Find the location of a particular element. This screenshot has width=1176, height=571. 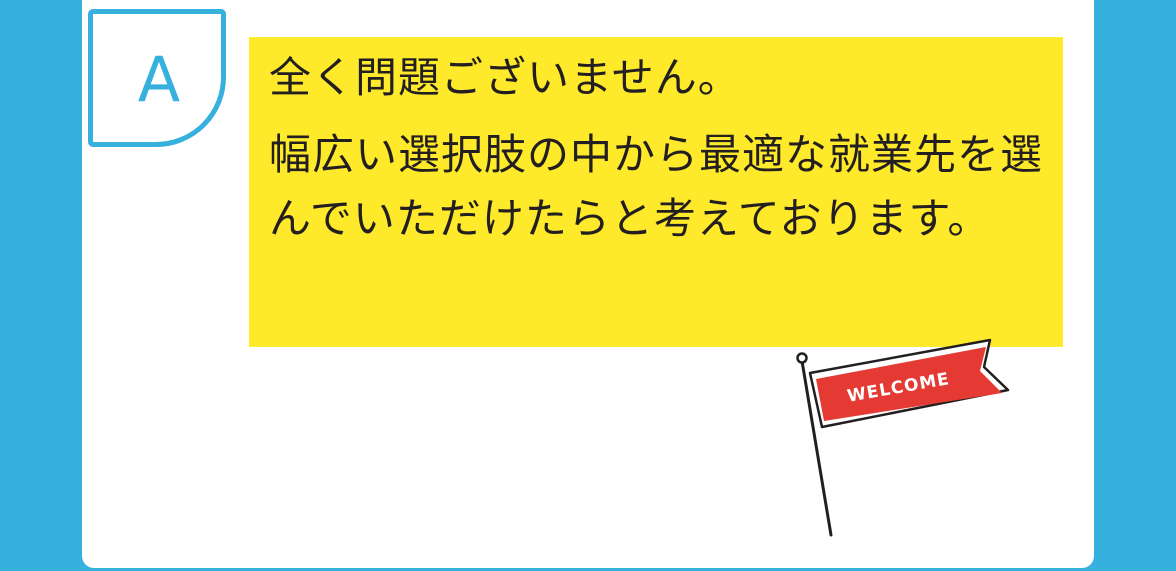

answer-badge: A is located at coordinates (157, 78).